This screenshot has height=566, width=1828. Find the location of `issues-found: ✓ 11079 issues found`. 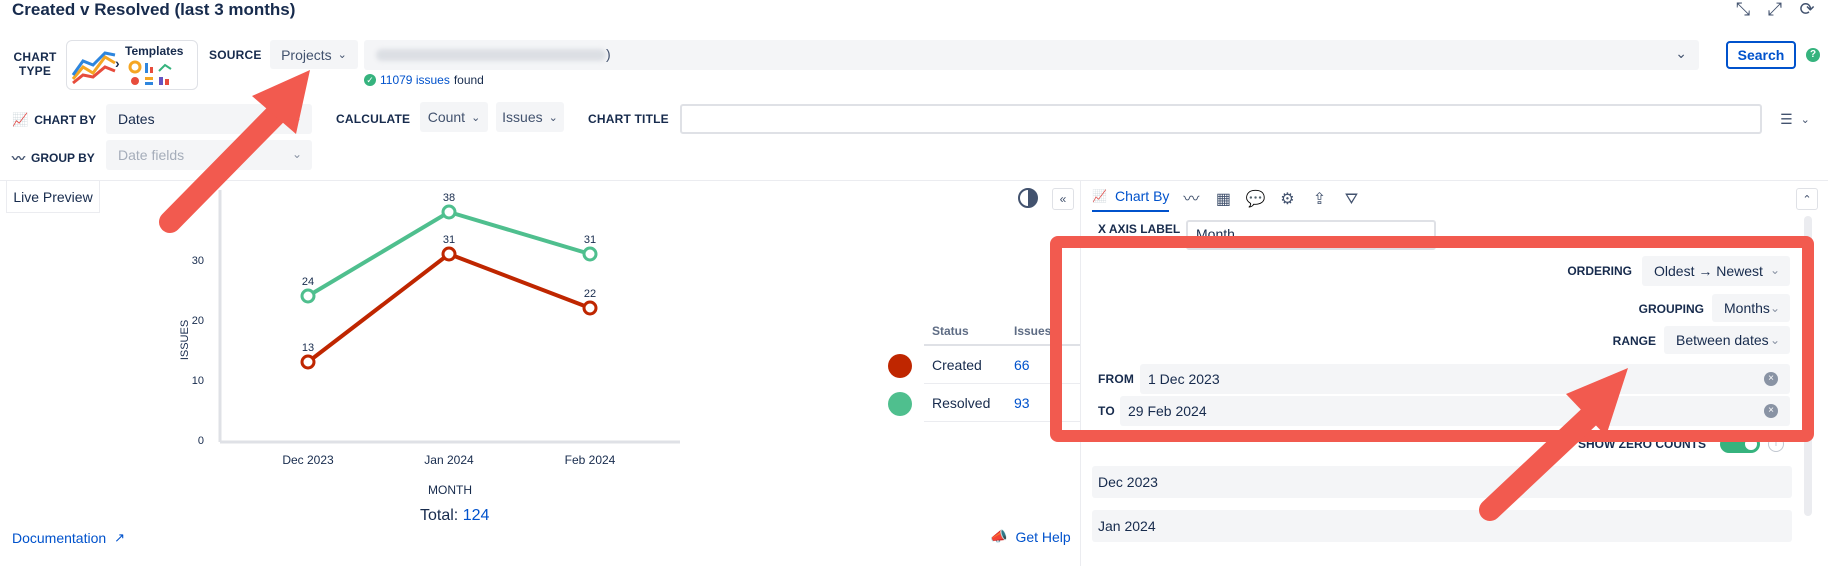

issues-found: ✓ 11079 issues found is located at coordinates (424, 80).